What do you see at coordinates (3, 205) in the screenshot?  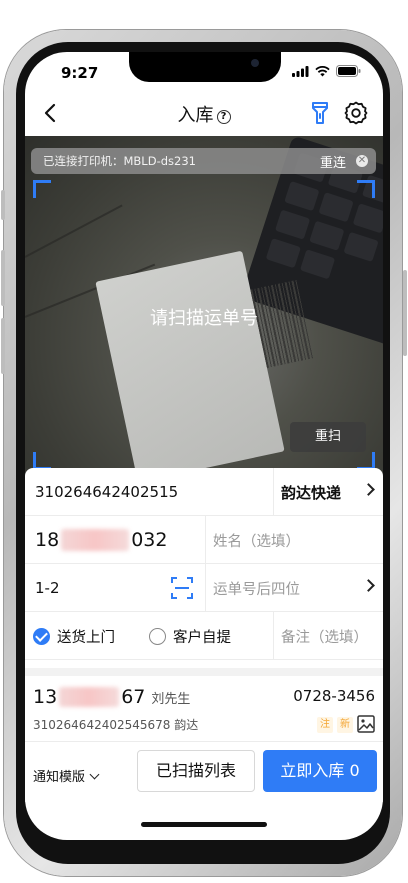 I see `mute-switch` at bounding box center [3, 205].